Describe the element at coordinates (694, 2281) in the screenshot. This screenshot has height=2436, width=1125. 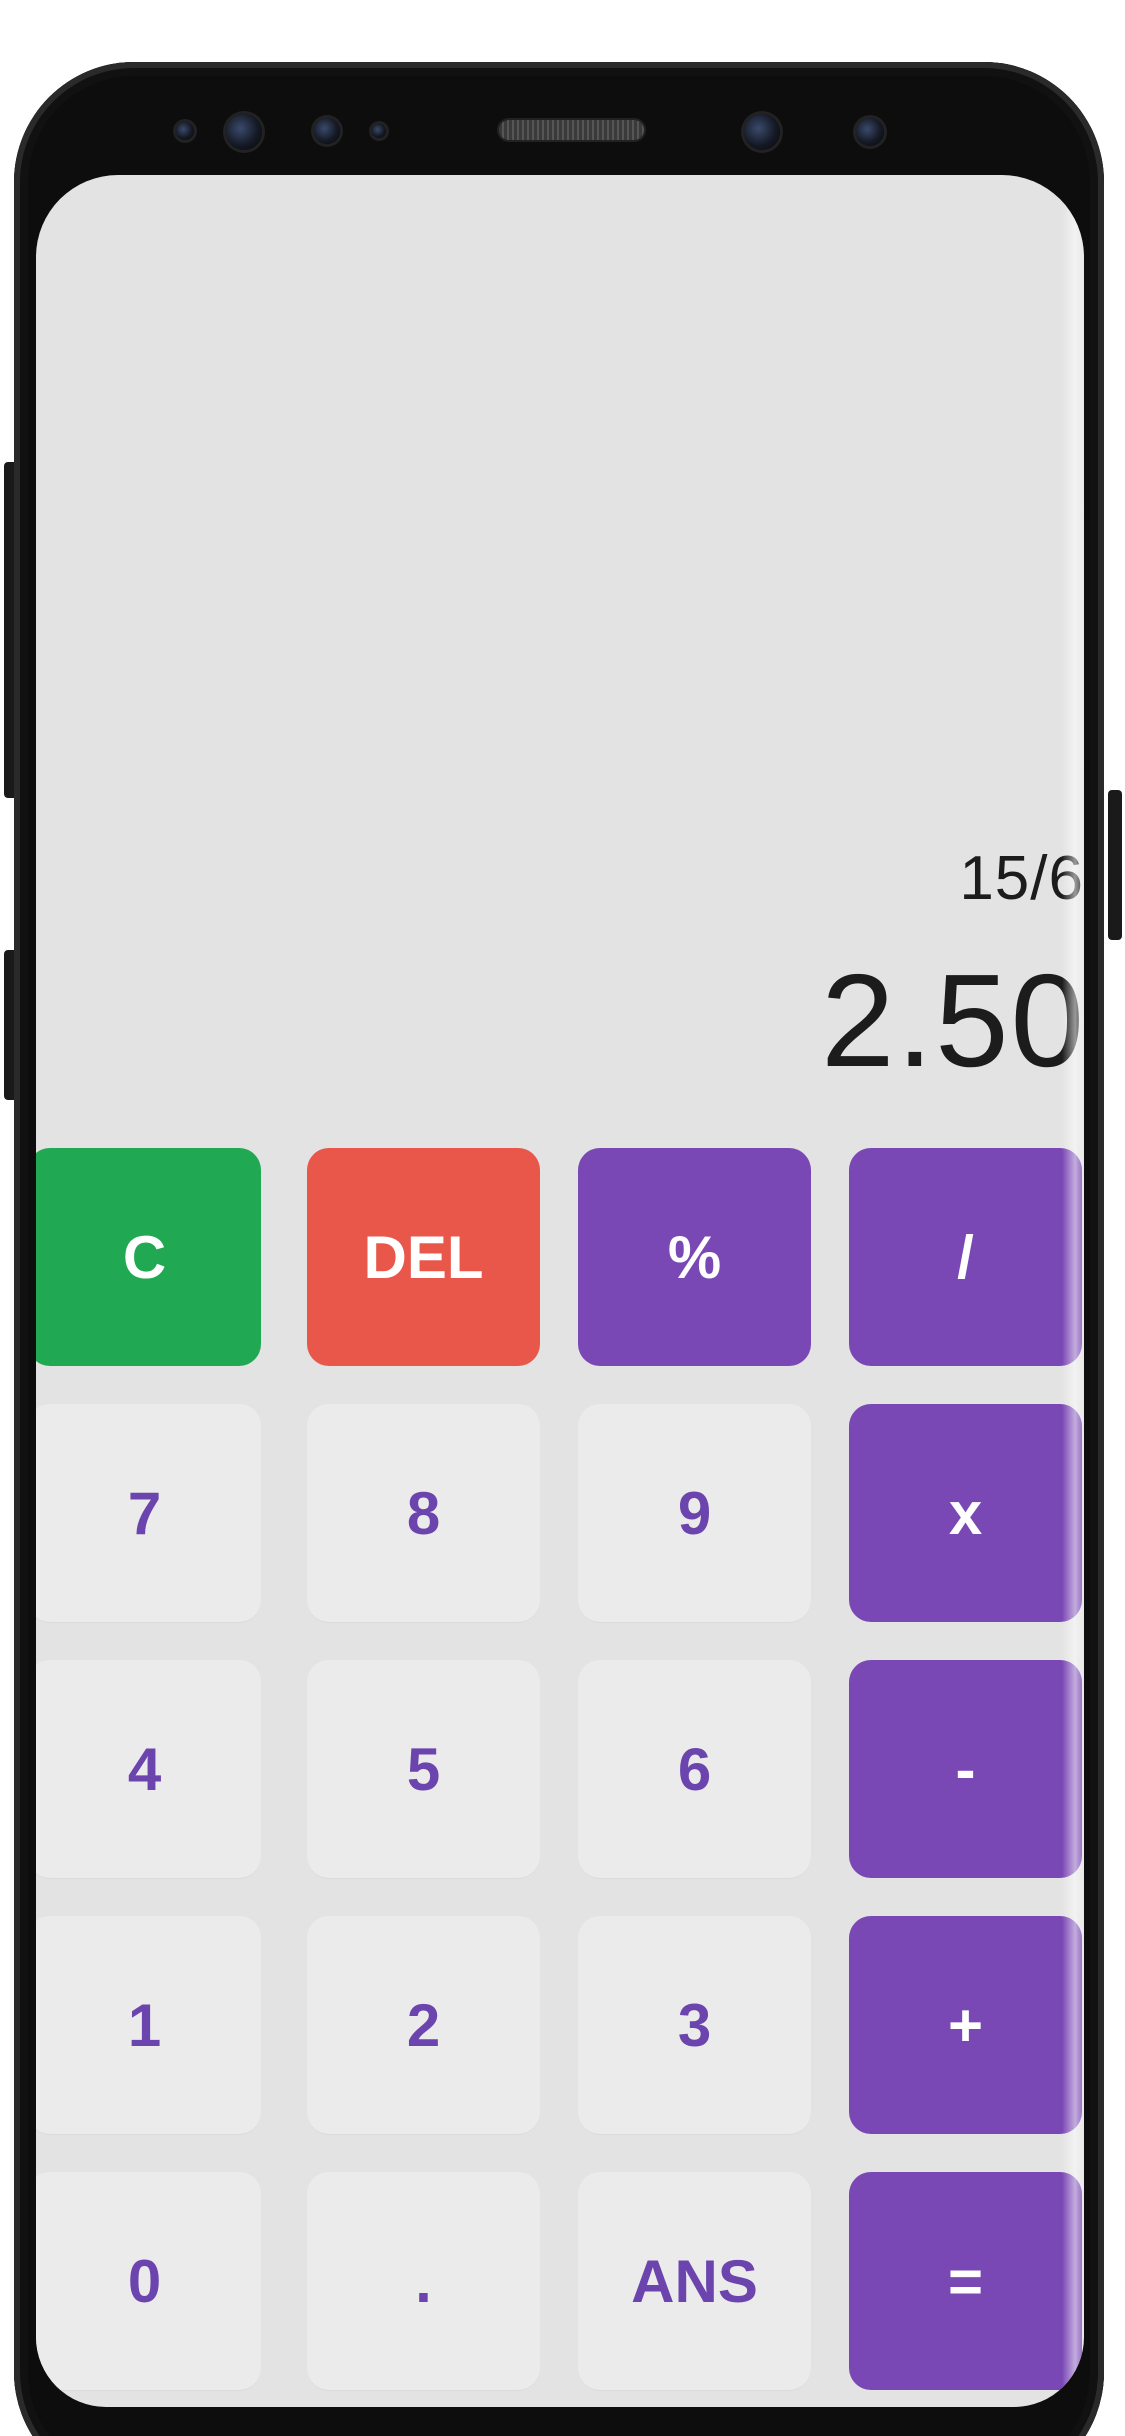
I see `answer-button: ANS` at that location.